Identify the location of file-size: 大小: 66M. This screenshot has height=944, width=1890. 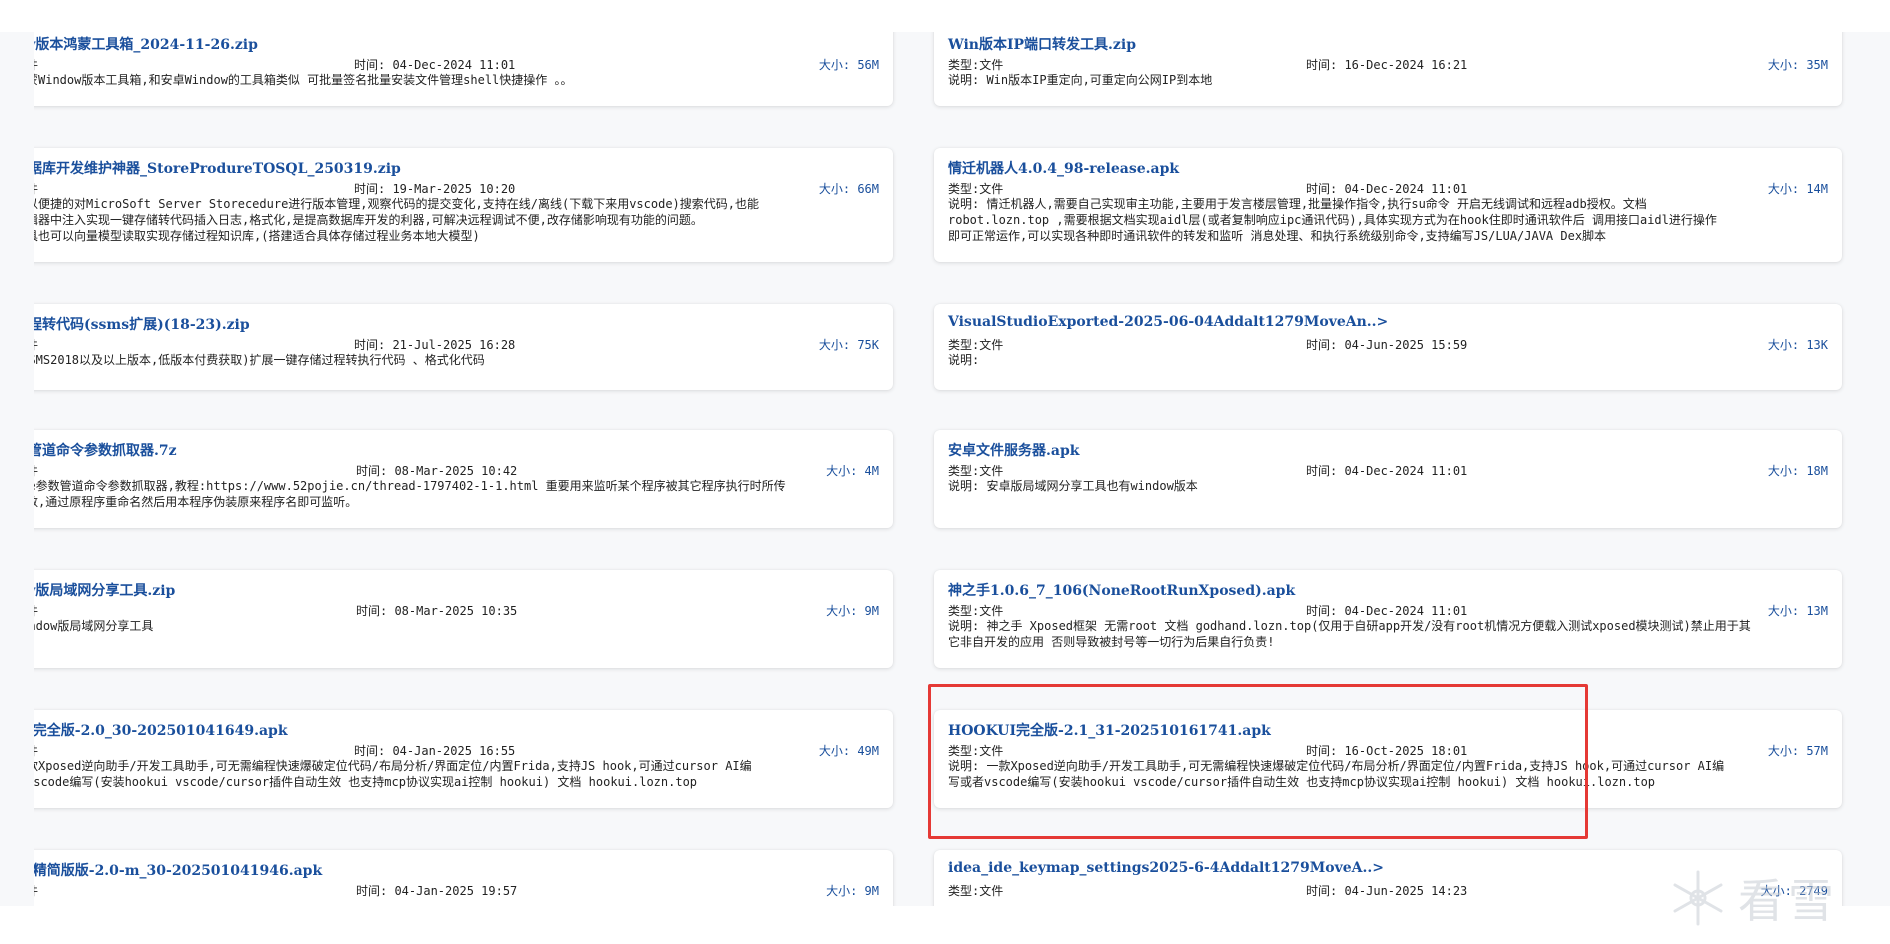
(848, 189).